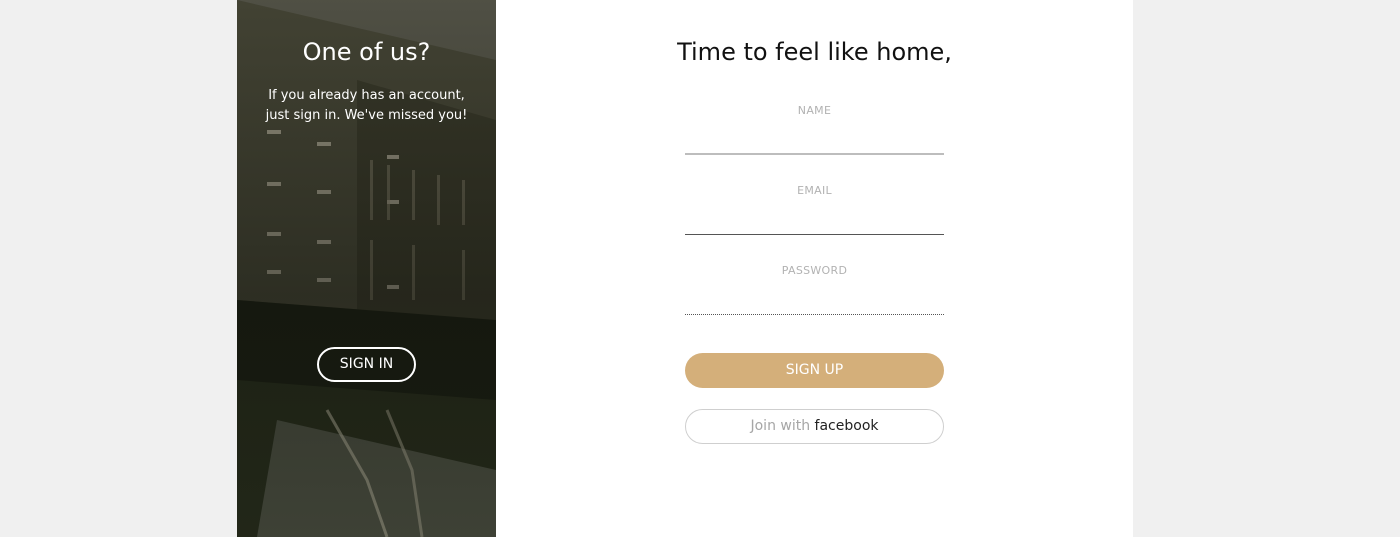 This screenshot has height=537, width=1400. What do you see at coordinates (366, 52) in the screenshot?
I see `signin-panel-title: One of us?` at bounding box center [366, 52].